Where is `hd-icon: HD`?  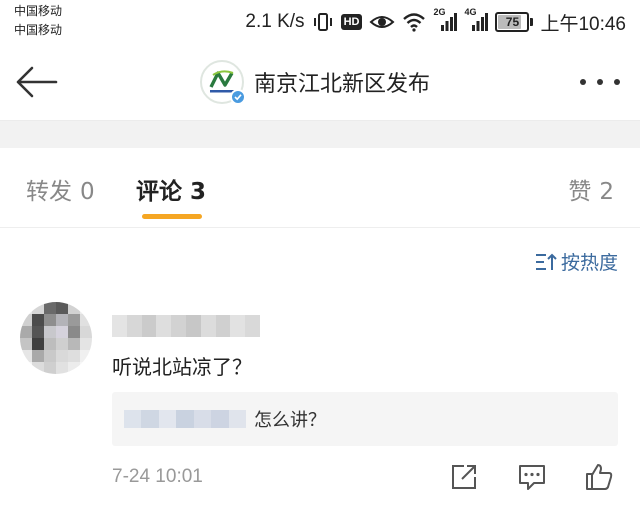 hd-icon: HD is located at coordinates (351, 22).